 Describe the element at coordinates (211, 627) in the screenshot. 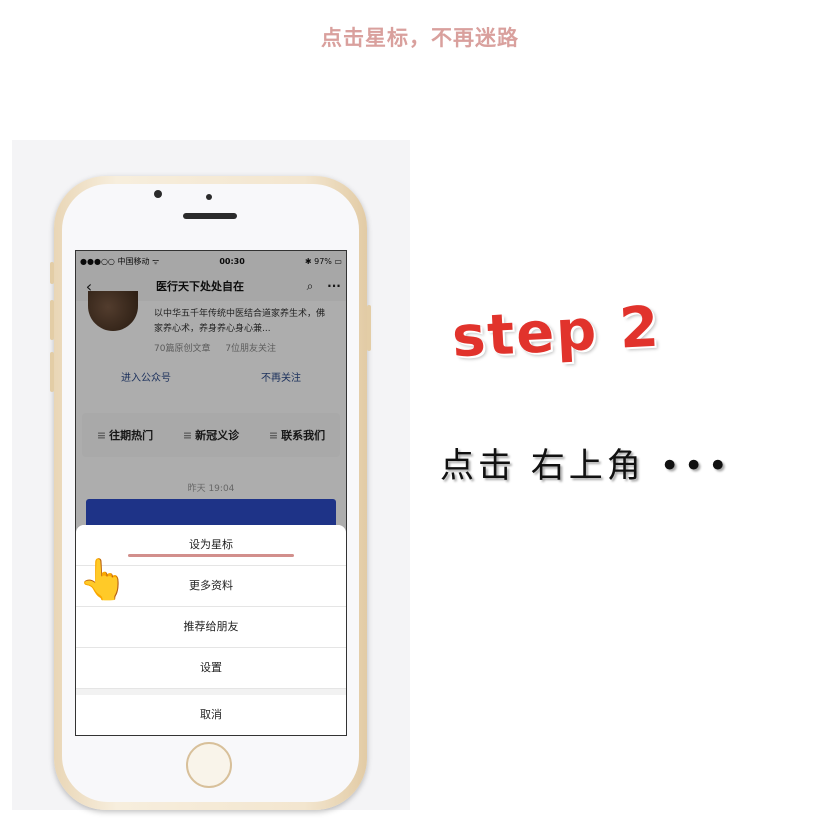

I see `recommend-button: 推荐给朋友` at that location.